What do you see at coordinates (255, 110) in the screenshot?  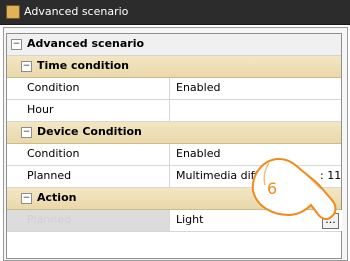 I see `property-value` at bounding box center [255, 110].